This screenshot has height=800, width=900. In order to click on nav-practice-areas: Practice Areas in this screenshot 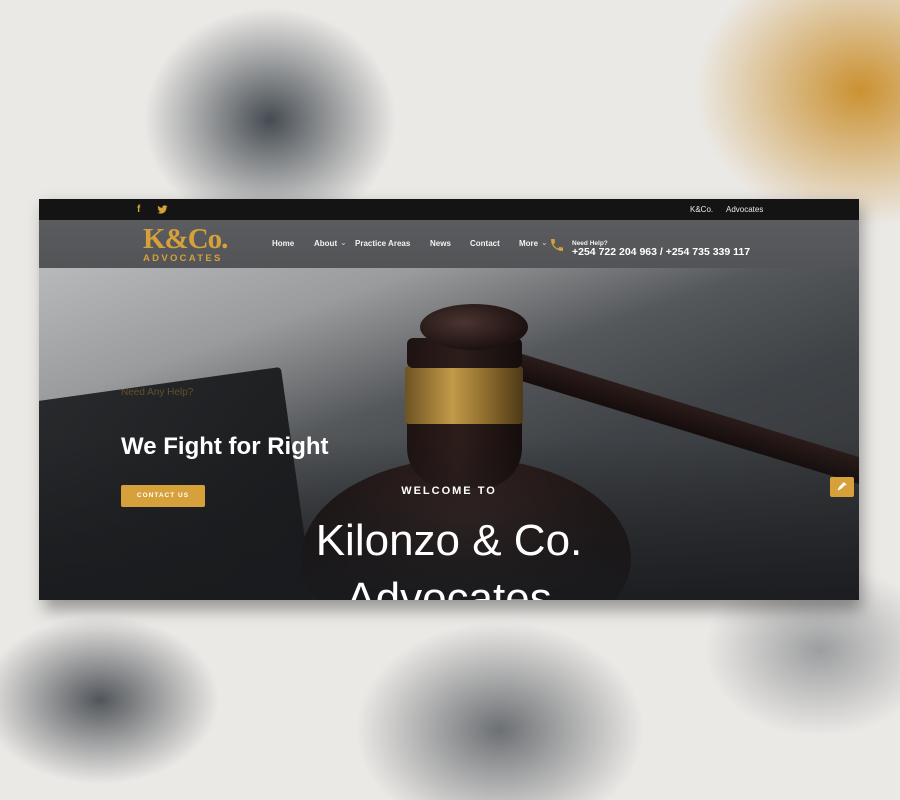, I will do `click(382, 243)`.